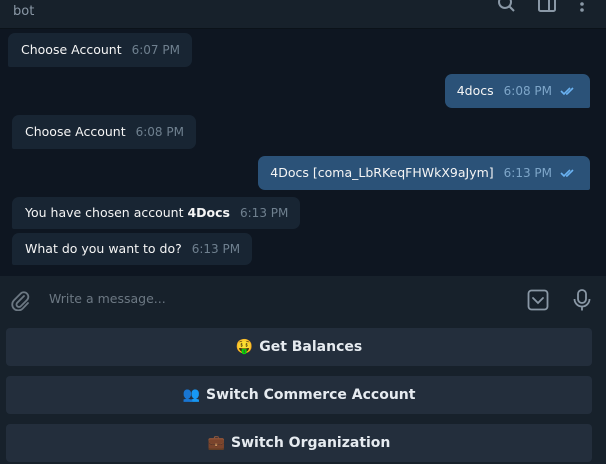  Describe the element at coordinates (311, 443) in the screenshot. I see `button-label: Switch Organization` at that location.